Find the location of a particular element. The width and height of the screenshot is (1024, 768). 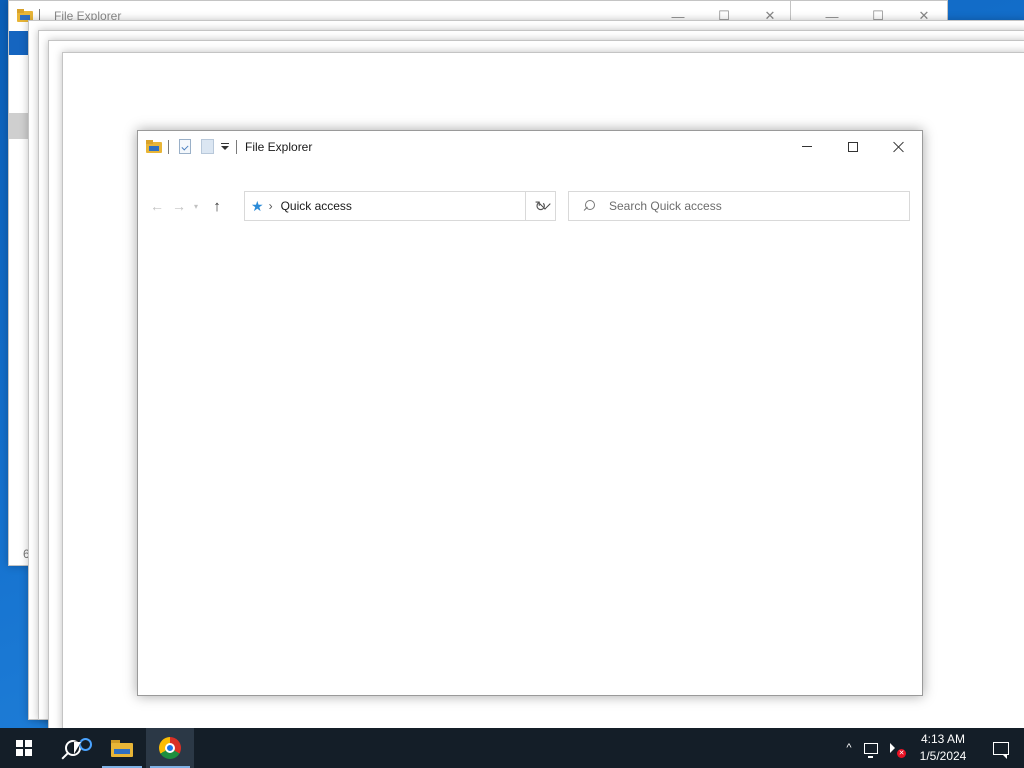

up-button: ↑ is located at coordinates (217, 206).